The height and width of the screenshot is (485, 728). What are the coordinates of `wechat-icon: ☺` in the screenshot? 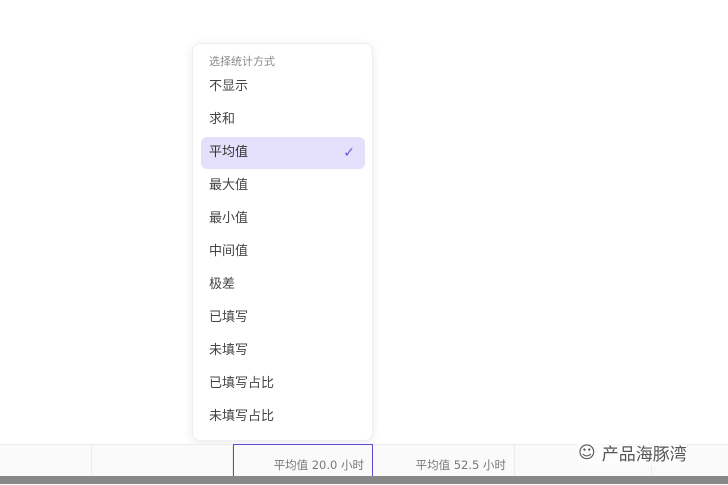 It's located at (587, 452).